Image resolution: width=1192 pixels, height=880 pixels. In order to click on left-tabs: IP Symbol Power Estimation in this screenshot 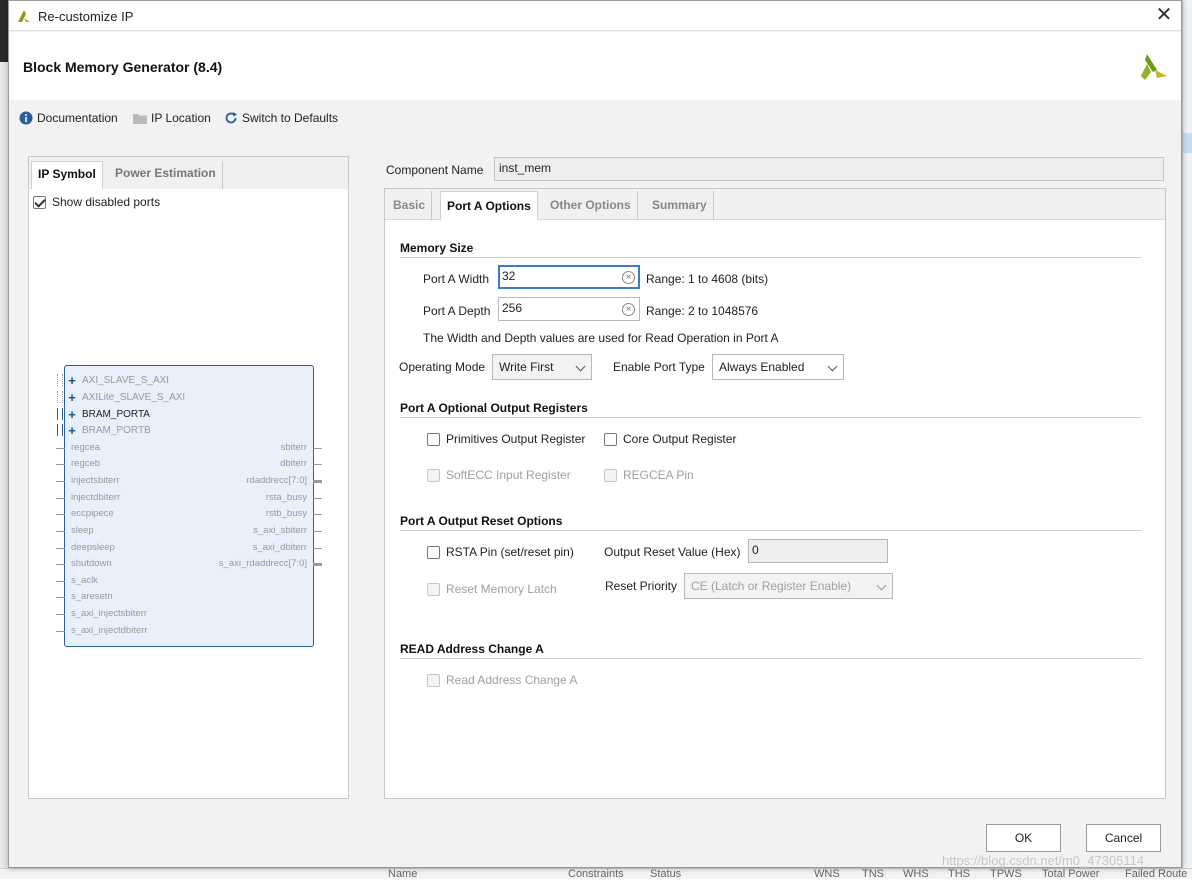, I will do `click(188, 173)`.